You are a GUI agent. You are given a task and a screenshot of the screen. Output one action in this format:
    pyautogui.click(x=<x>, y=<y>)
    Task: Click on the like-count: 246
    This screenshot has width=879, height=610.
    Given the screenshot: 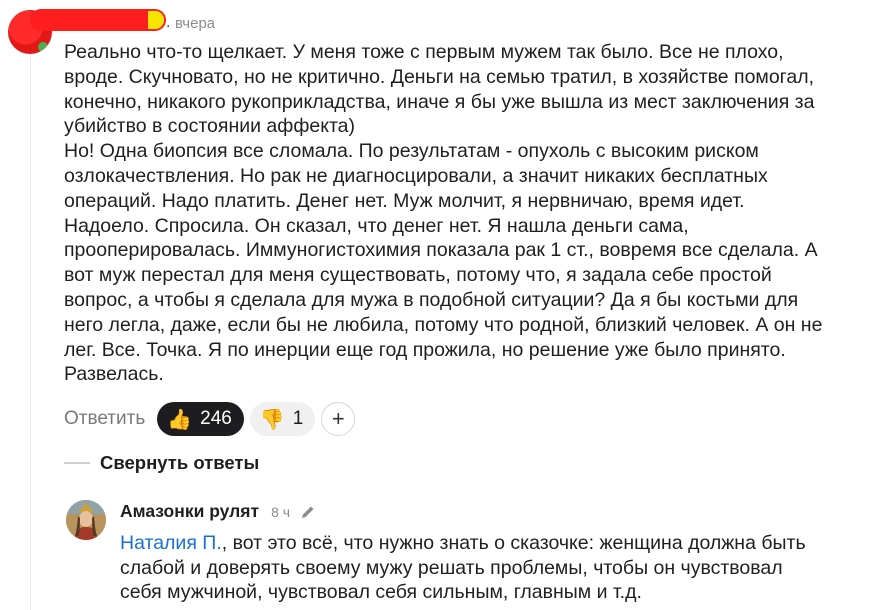 What is the action you would take?
    pyautogui.click(x=216, y=418)
    